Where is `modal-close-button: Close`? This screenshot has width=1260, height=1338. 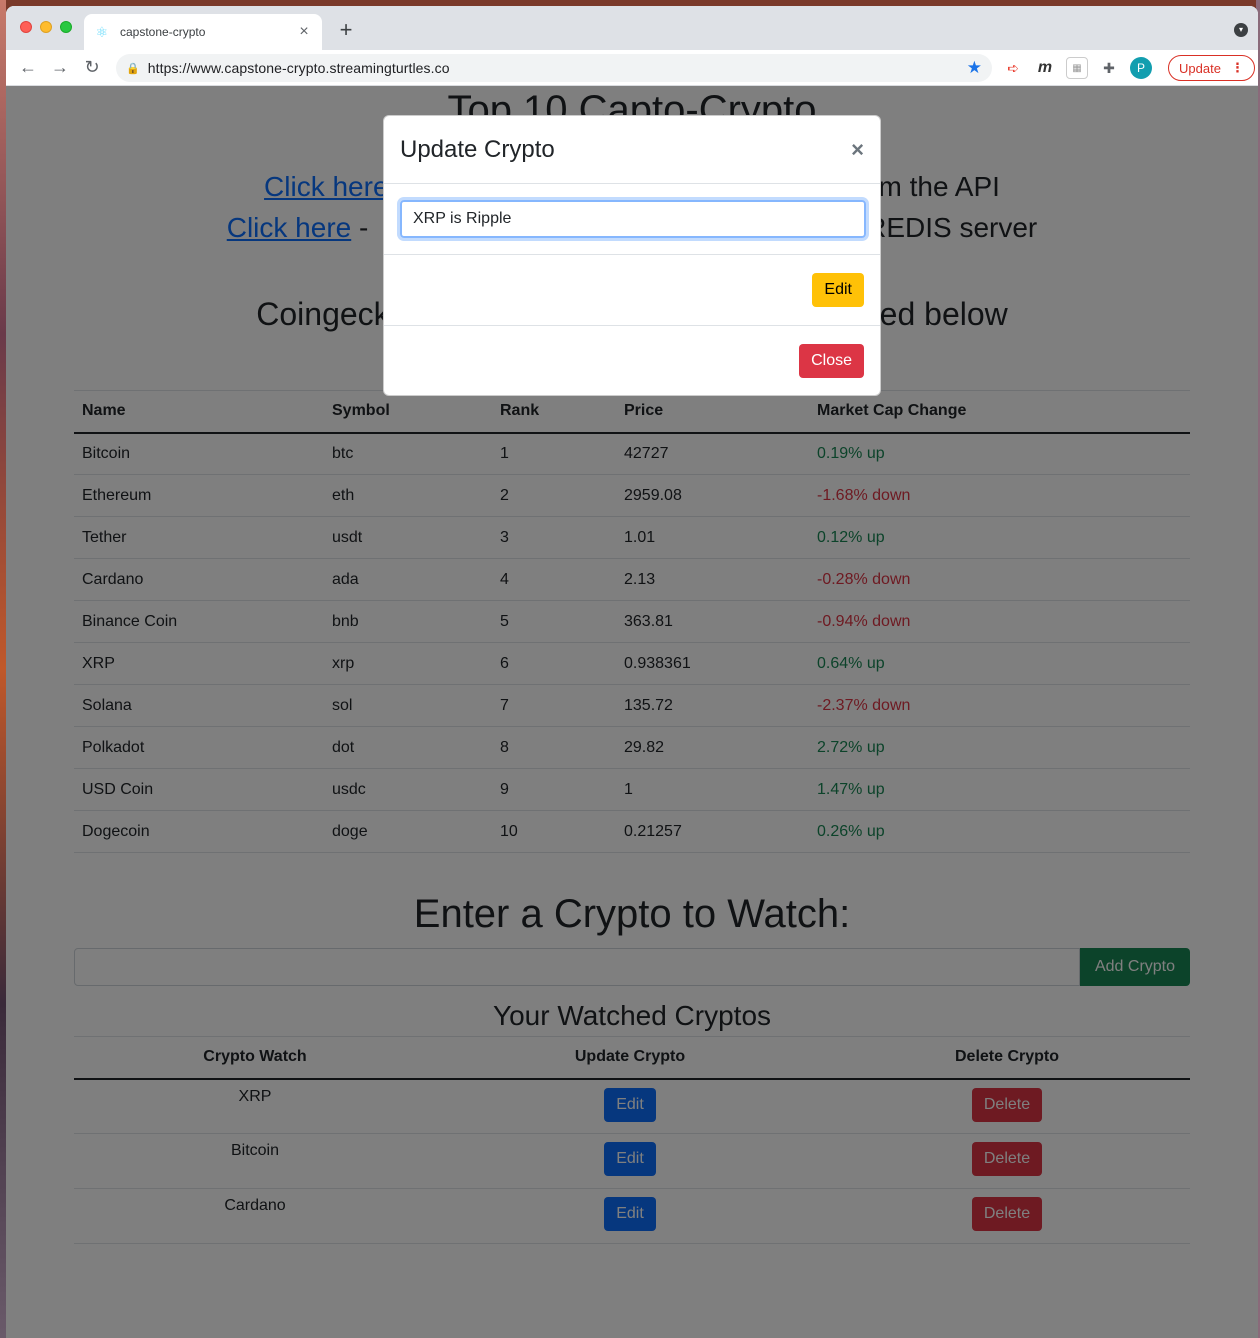 modal-close-button: Close is located at coordinates (831, 361).